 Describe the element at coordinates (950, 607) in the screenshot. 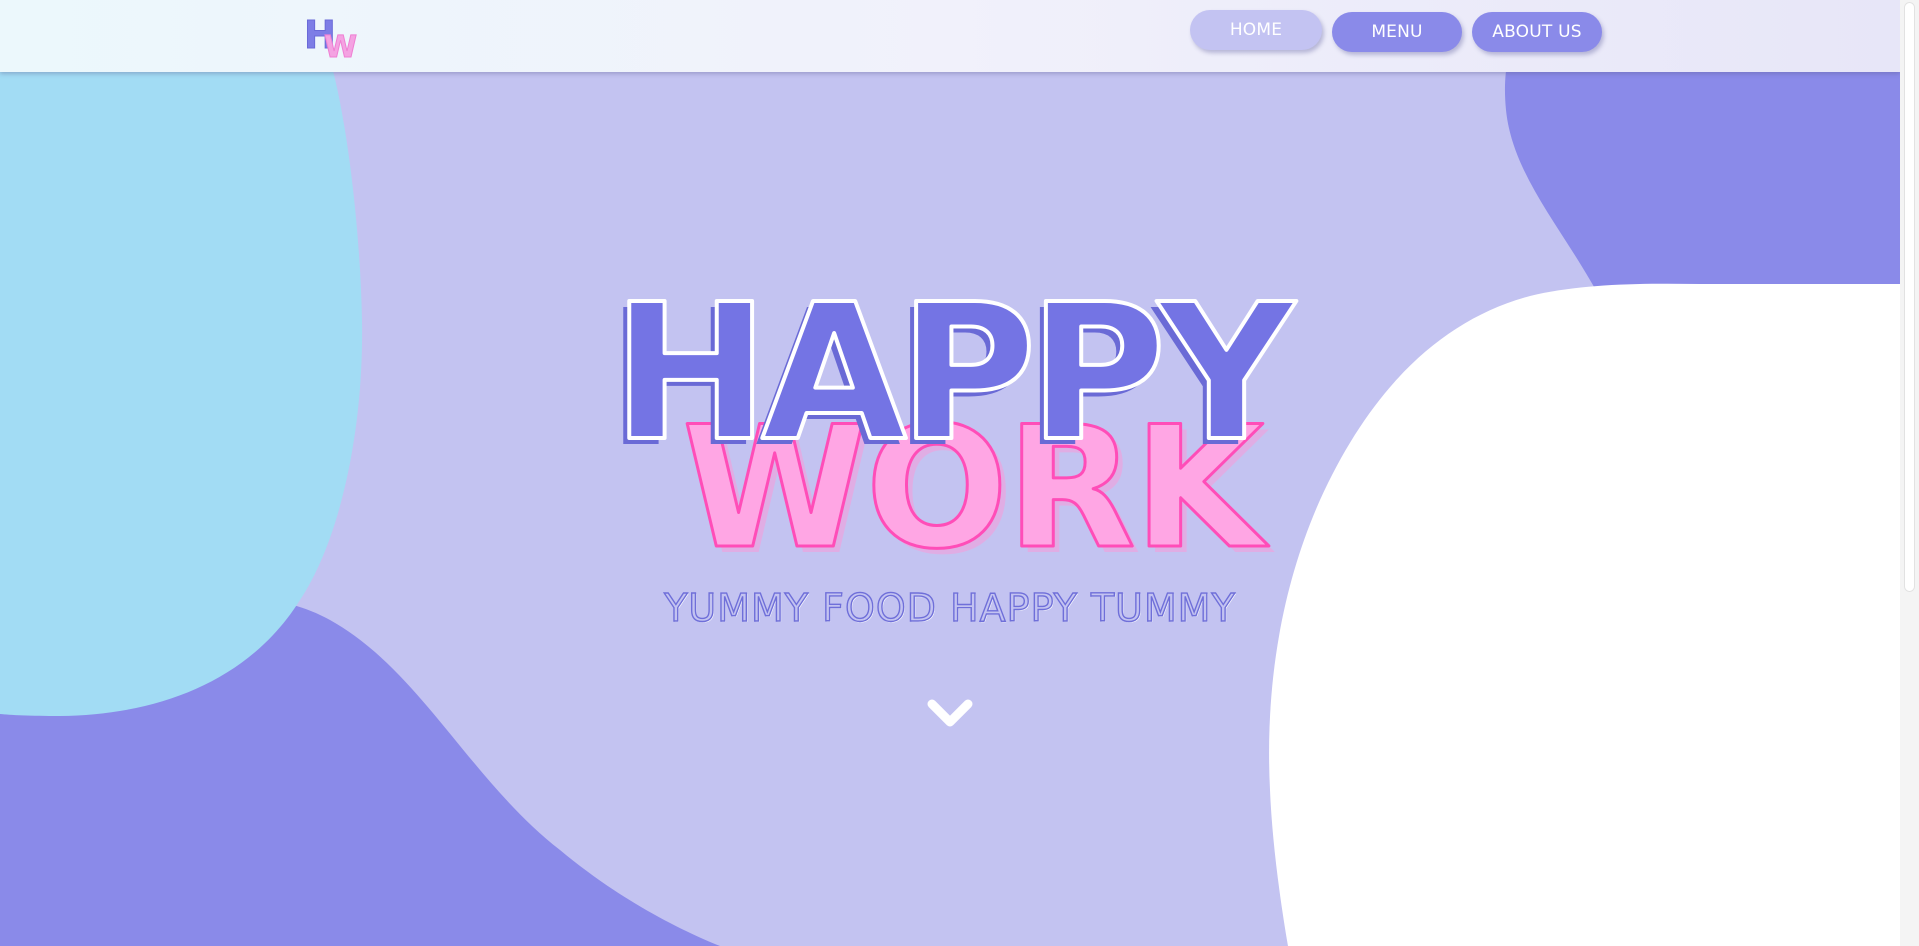

I see `hero-tagline: YUMMY FOOD HAPPY TUMMY` at that location.